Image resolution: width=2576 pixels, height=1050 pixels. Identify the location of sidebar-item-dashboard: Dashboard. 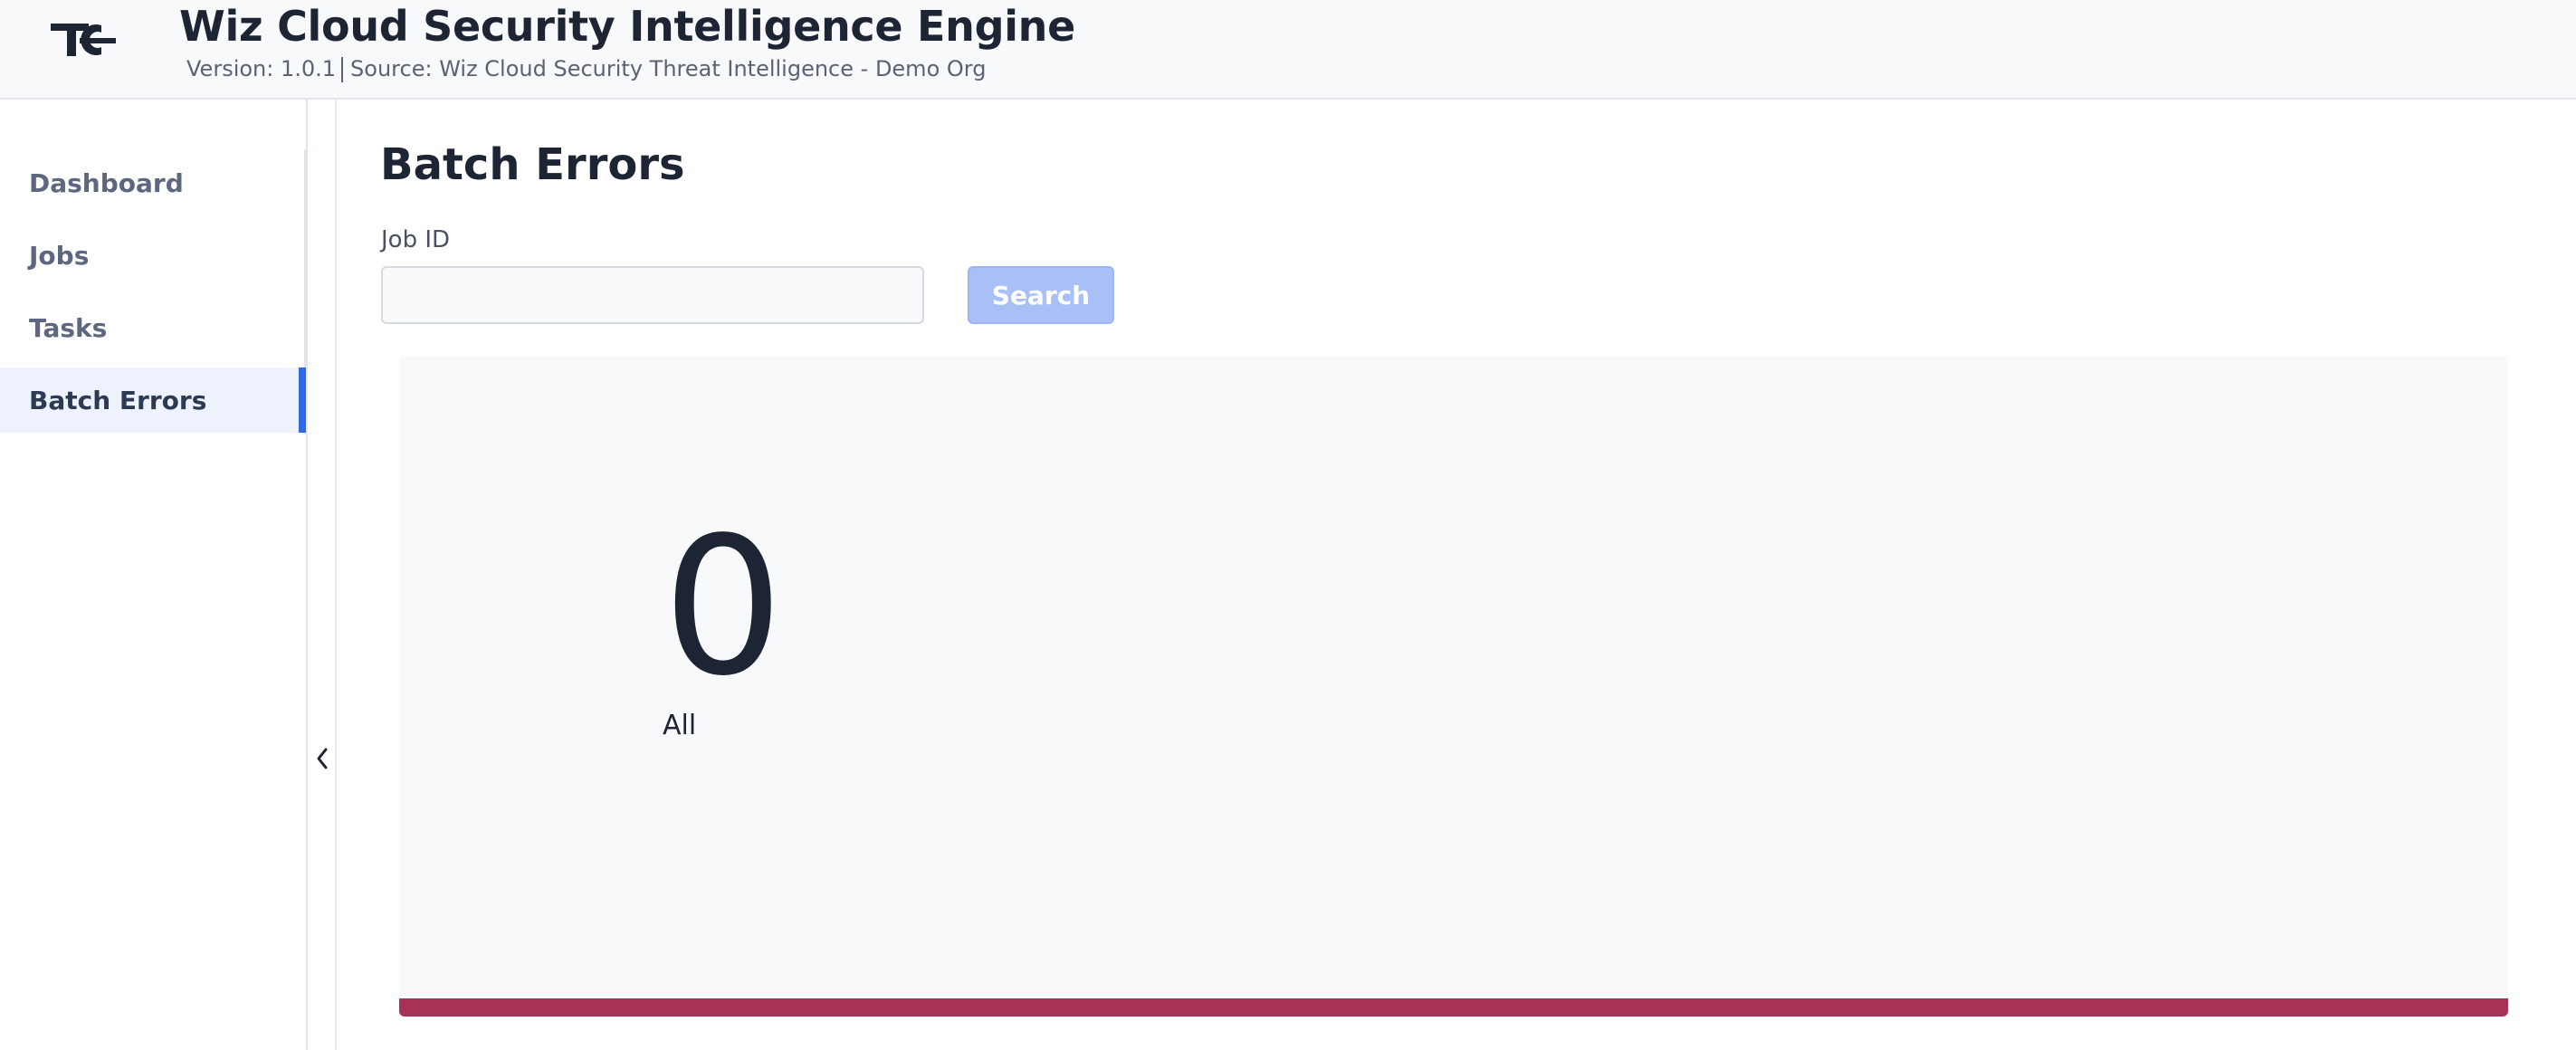
(153, 182).